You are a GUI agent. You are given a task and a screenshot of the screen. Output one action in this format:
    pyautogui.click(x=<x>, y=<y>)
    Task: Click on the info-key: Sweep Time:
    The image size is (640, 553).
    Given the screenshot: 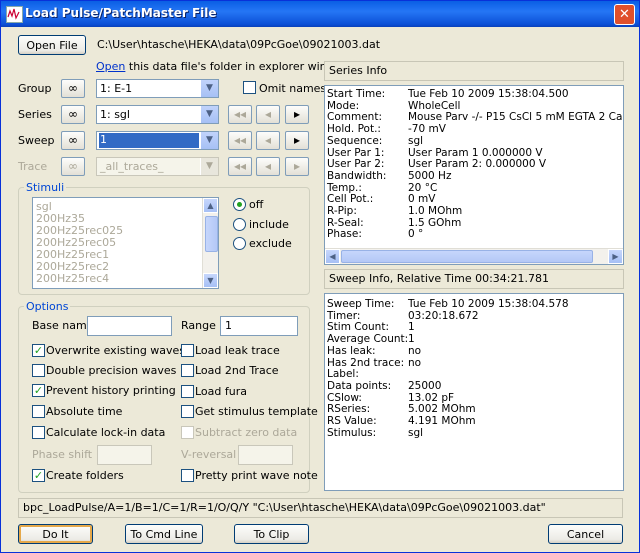 What is the action you would take?
    pyautogui.click(x=361, y=304)
    